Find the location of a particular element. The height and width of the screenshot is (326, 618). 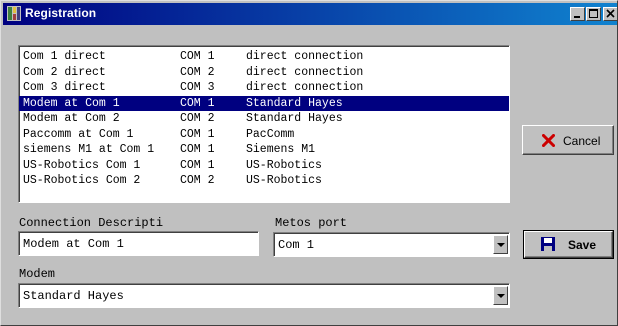

list-item: US-Robotics Com 2 COM 2 US-Robotics is located at coordinates (264, 181).